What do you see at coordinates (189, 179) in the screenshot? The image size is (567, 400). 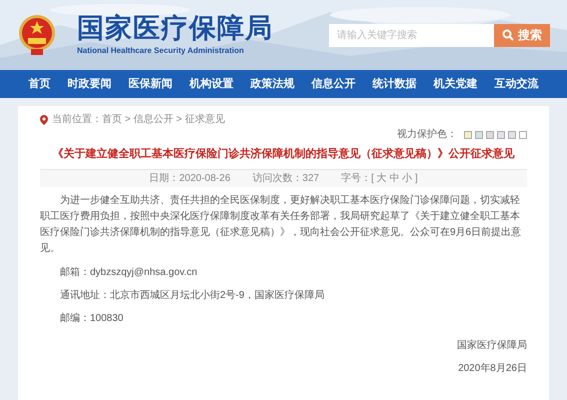 I see `meta-text: 日期：2020-08-26` at bounding box center [189, 179].